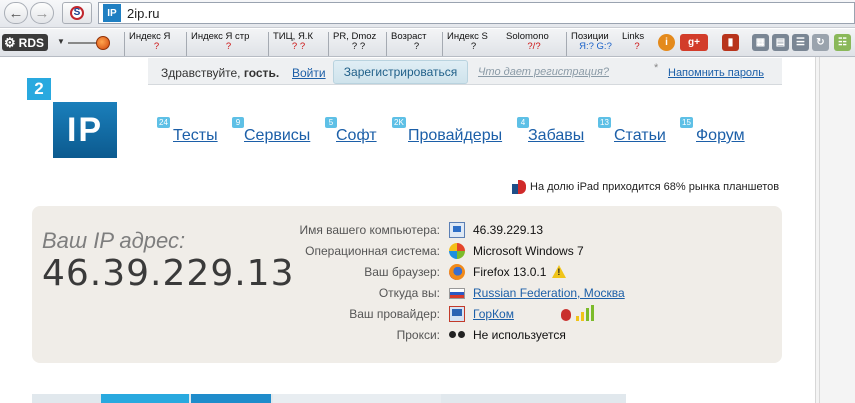 Image resolution: width=855 pixels, height=403 pixels. What do you see at coordinates (150, 36) in the screenshot?
I see `seo-item-label: Индекс Я` at bounding box center [150, 36].